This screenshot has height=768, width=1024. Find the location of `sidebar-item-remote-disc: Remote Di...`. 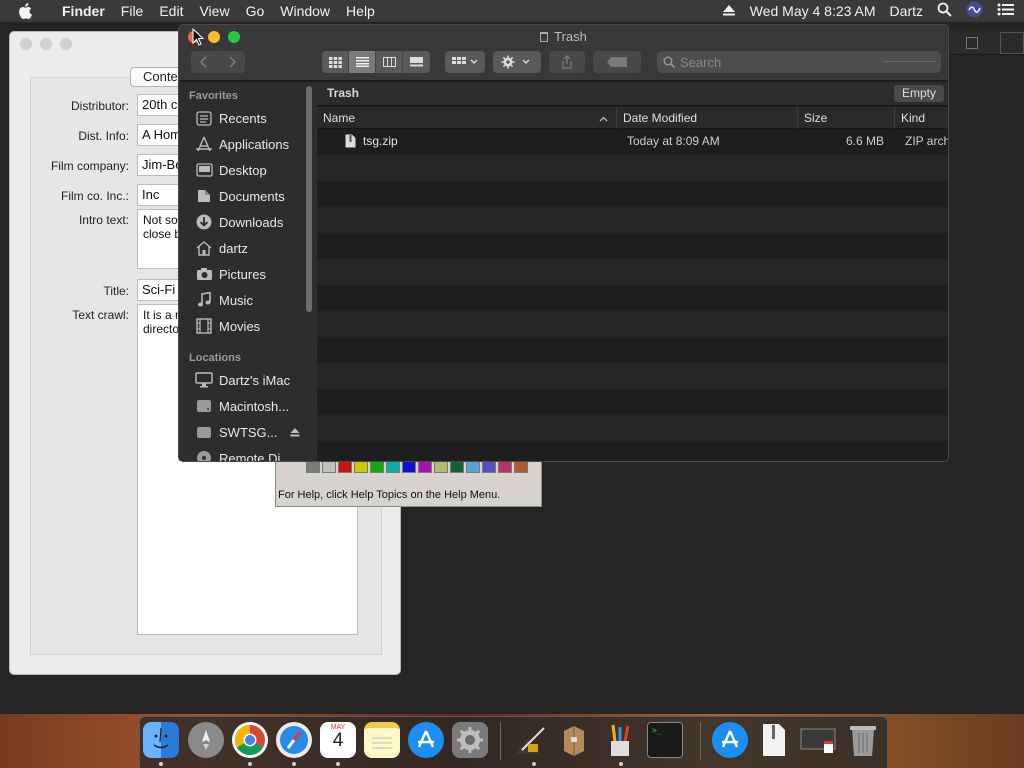

sidebar-item-remote-disc: Remote Di... is located at coordinates (255, 454).